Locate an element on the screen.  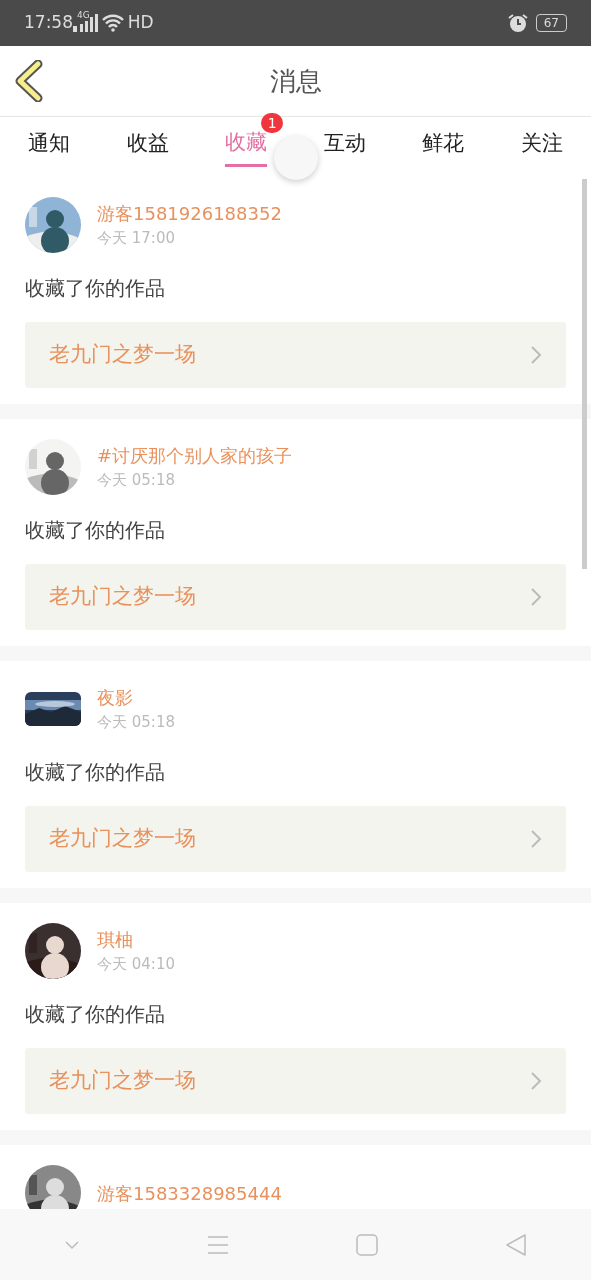
tab: 收益 is located at coordinates (147, 144).